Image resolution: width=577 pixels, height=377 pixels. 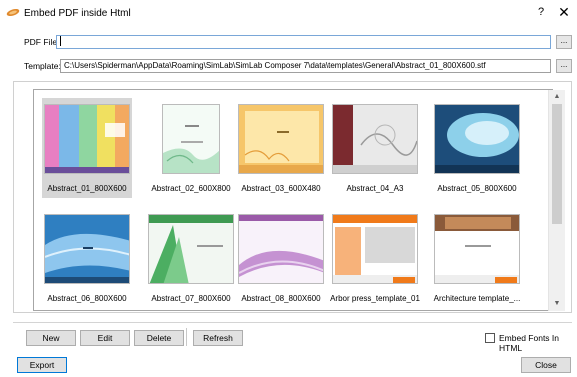 I want to click on refresh-button: Refresh, so click(x=218, y=338).